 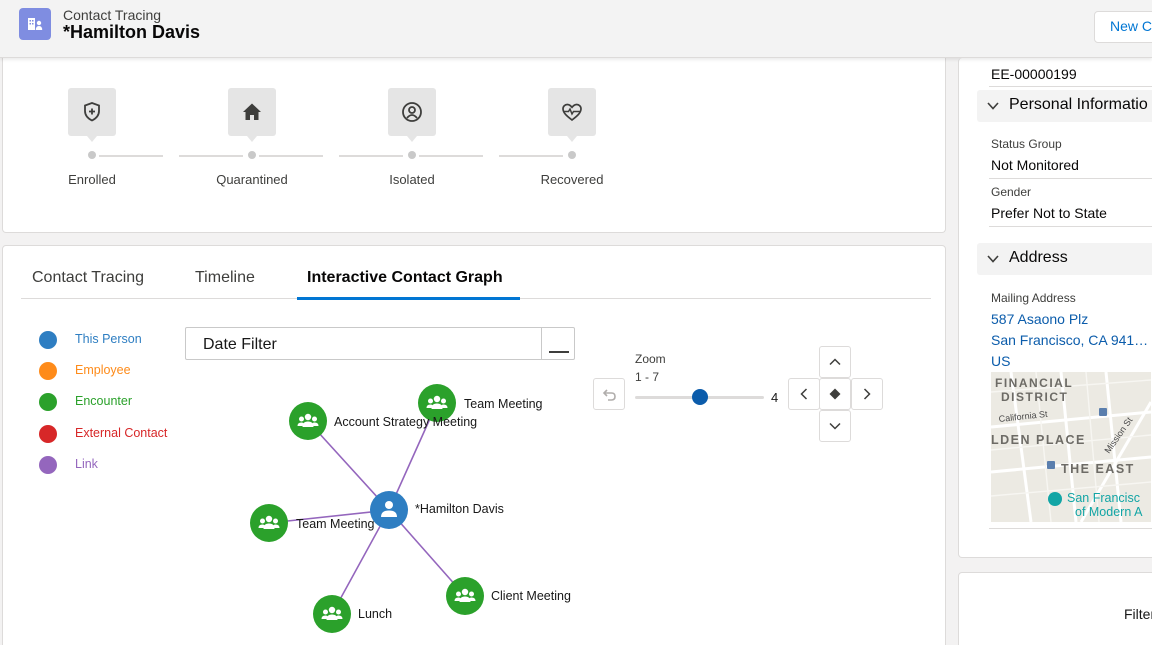 What do you see at coordinates (1103, 498) in the screenshot?
I see `map-label-museum1: San Francisc` at bounding box center [1103, 498].